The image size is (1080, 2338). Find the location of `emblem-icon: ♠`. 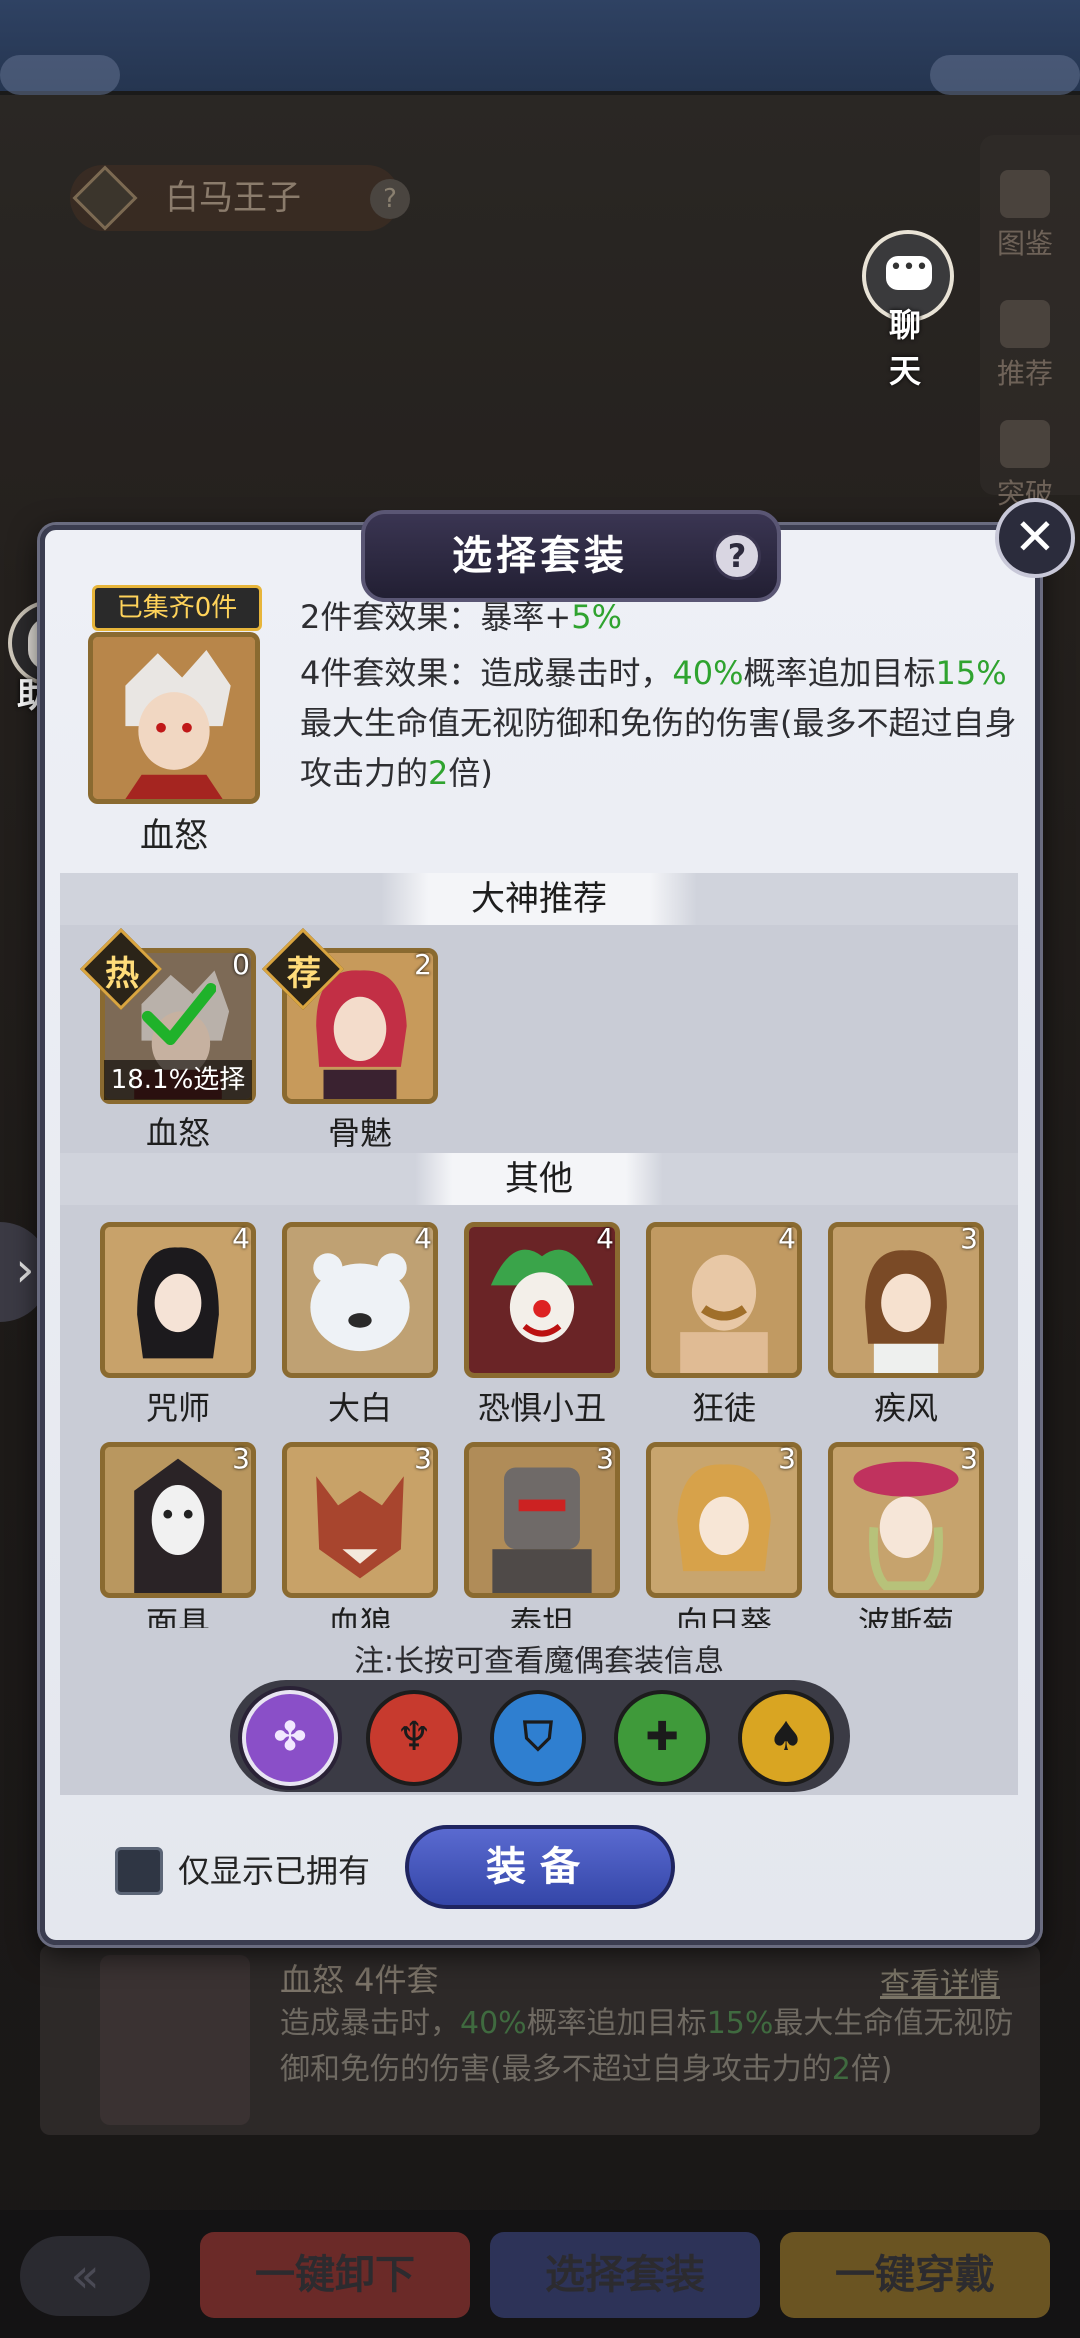

emblem-icon: ♠ is located at coordinates (786, 1737).